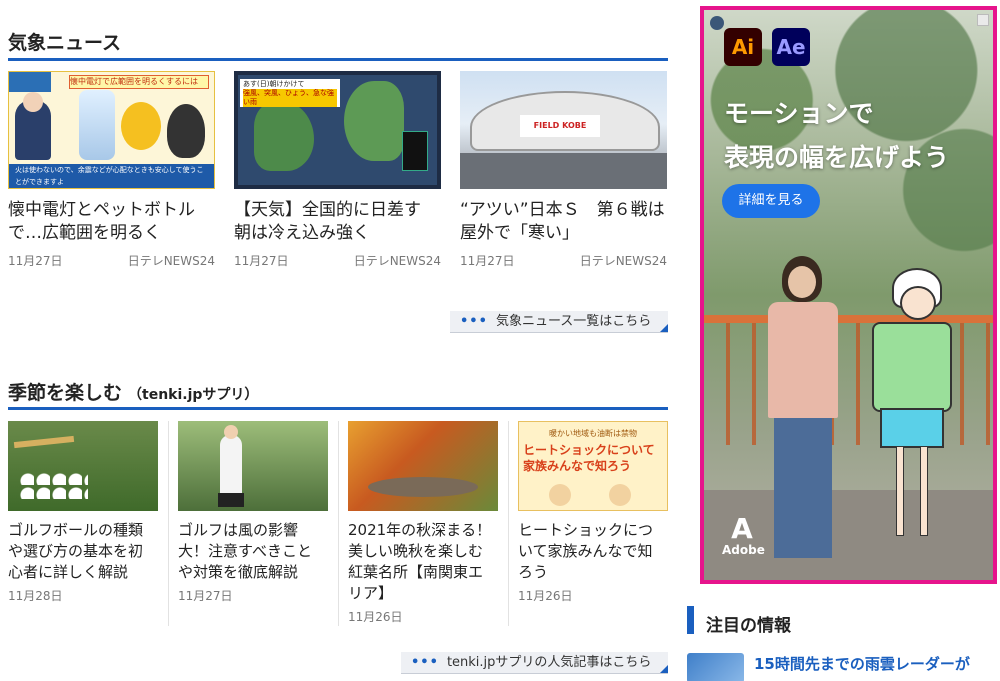  What do you see at coordinates (35, 596) in the screenshot?
I see `seasonal-date: 11月28日` at bounding box center [35, 596].